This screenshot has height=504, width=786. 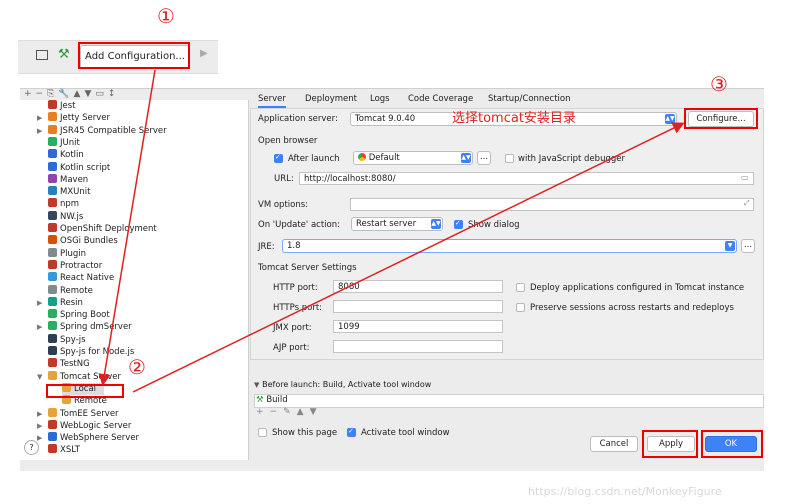 What do you see at coordinates (127, 227) in the screenshot?
I see `arrow-1-to-local` at bounding box center [127, 227].